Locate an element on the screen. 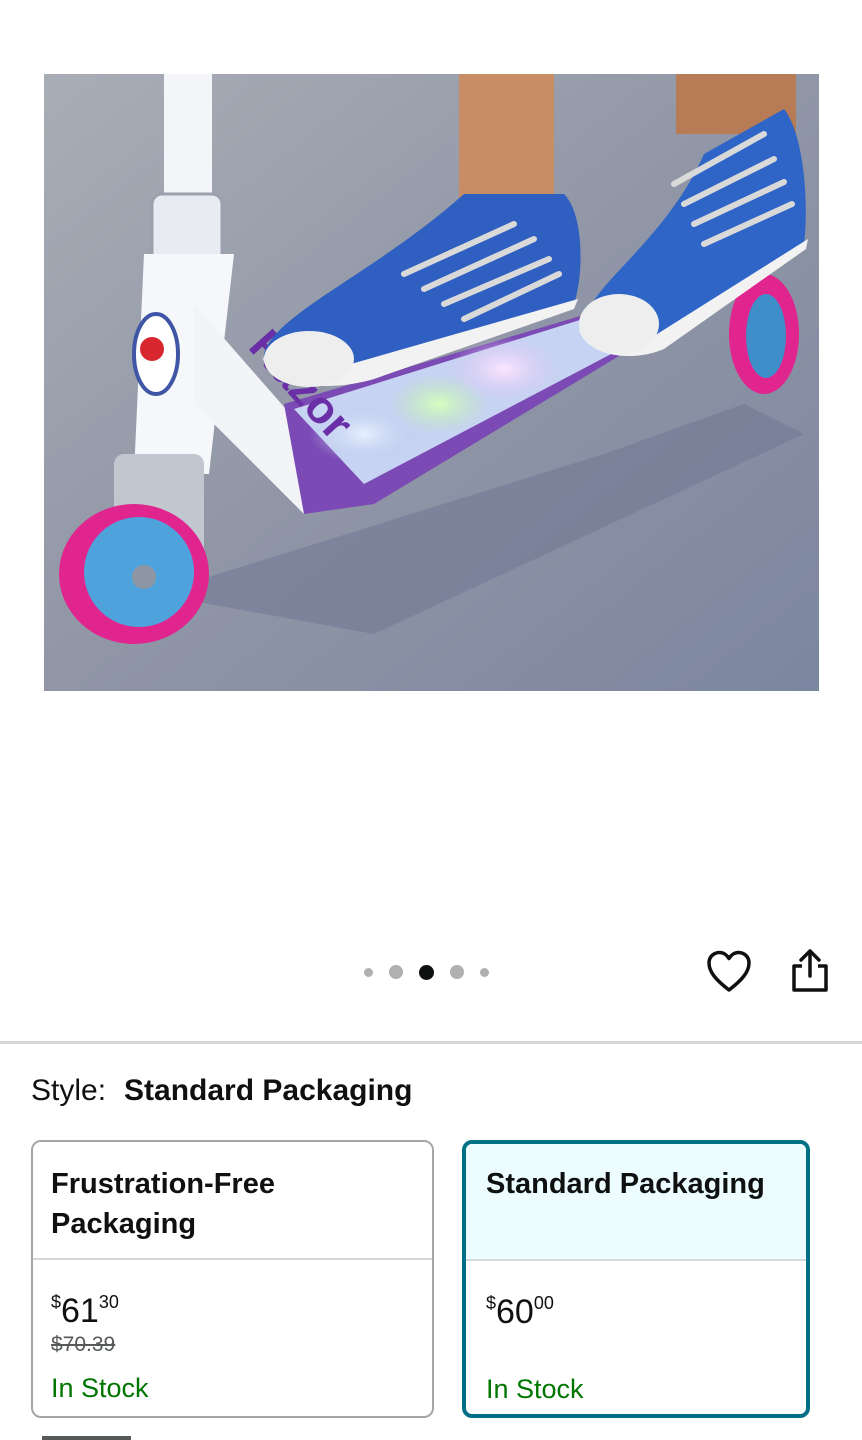 This screenshot has height=1440, width=862. price-fraction: 00 is located at coordinates (543, 1303).